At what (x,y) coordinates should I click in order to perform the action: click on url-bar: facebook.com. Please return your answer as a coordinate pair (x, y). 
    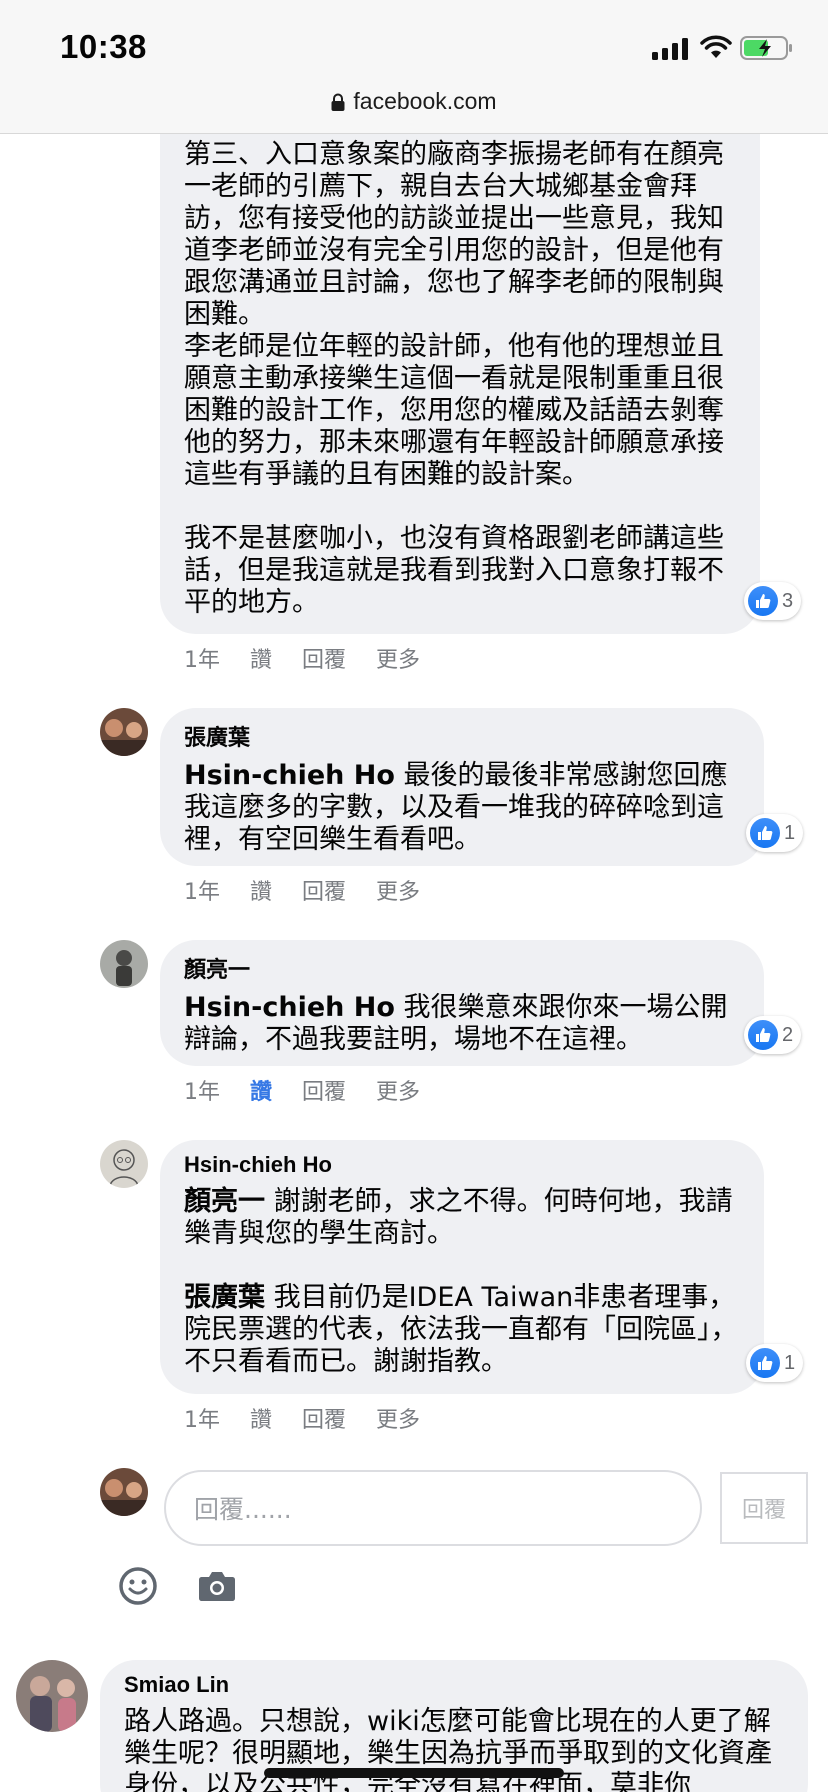
    Looking at the image, I should click on (414, 107).